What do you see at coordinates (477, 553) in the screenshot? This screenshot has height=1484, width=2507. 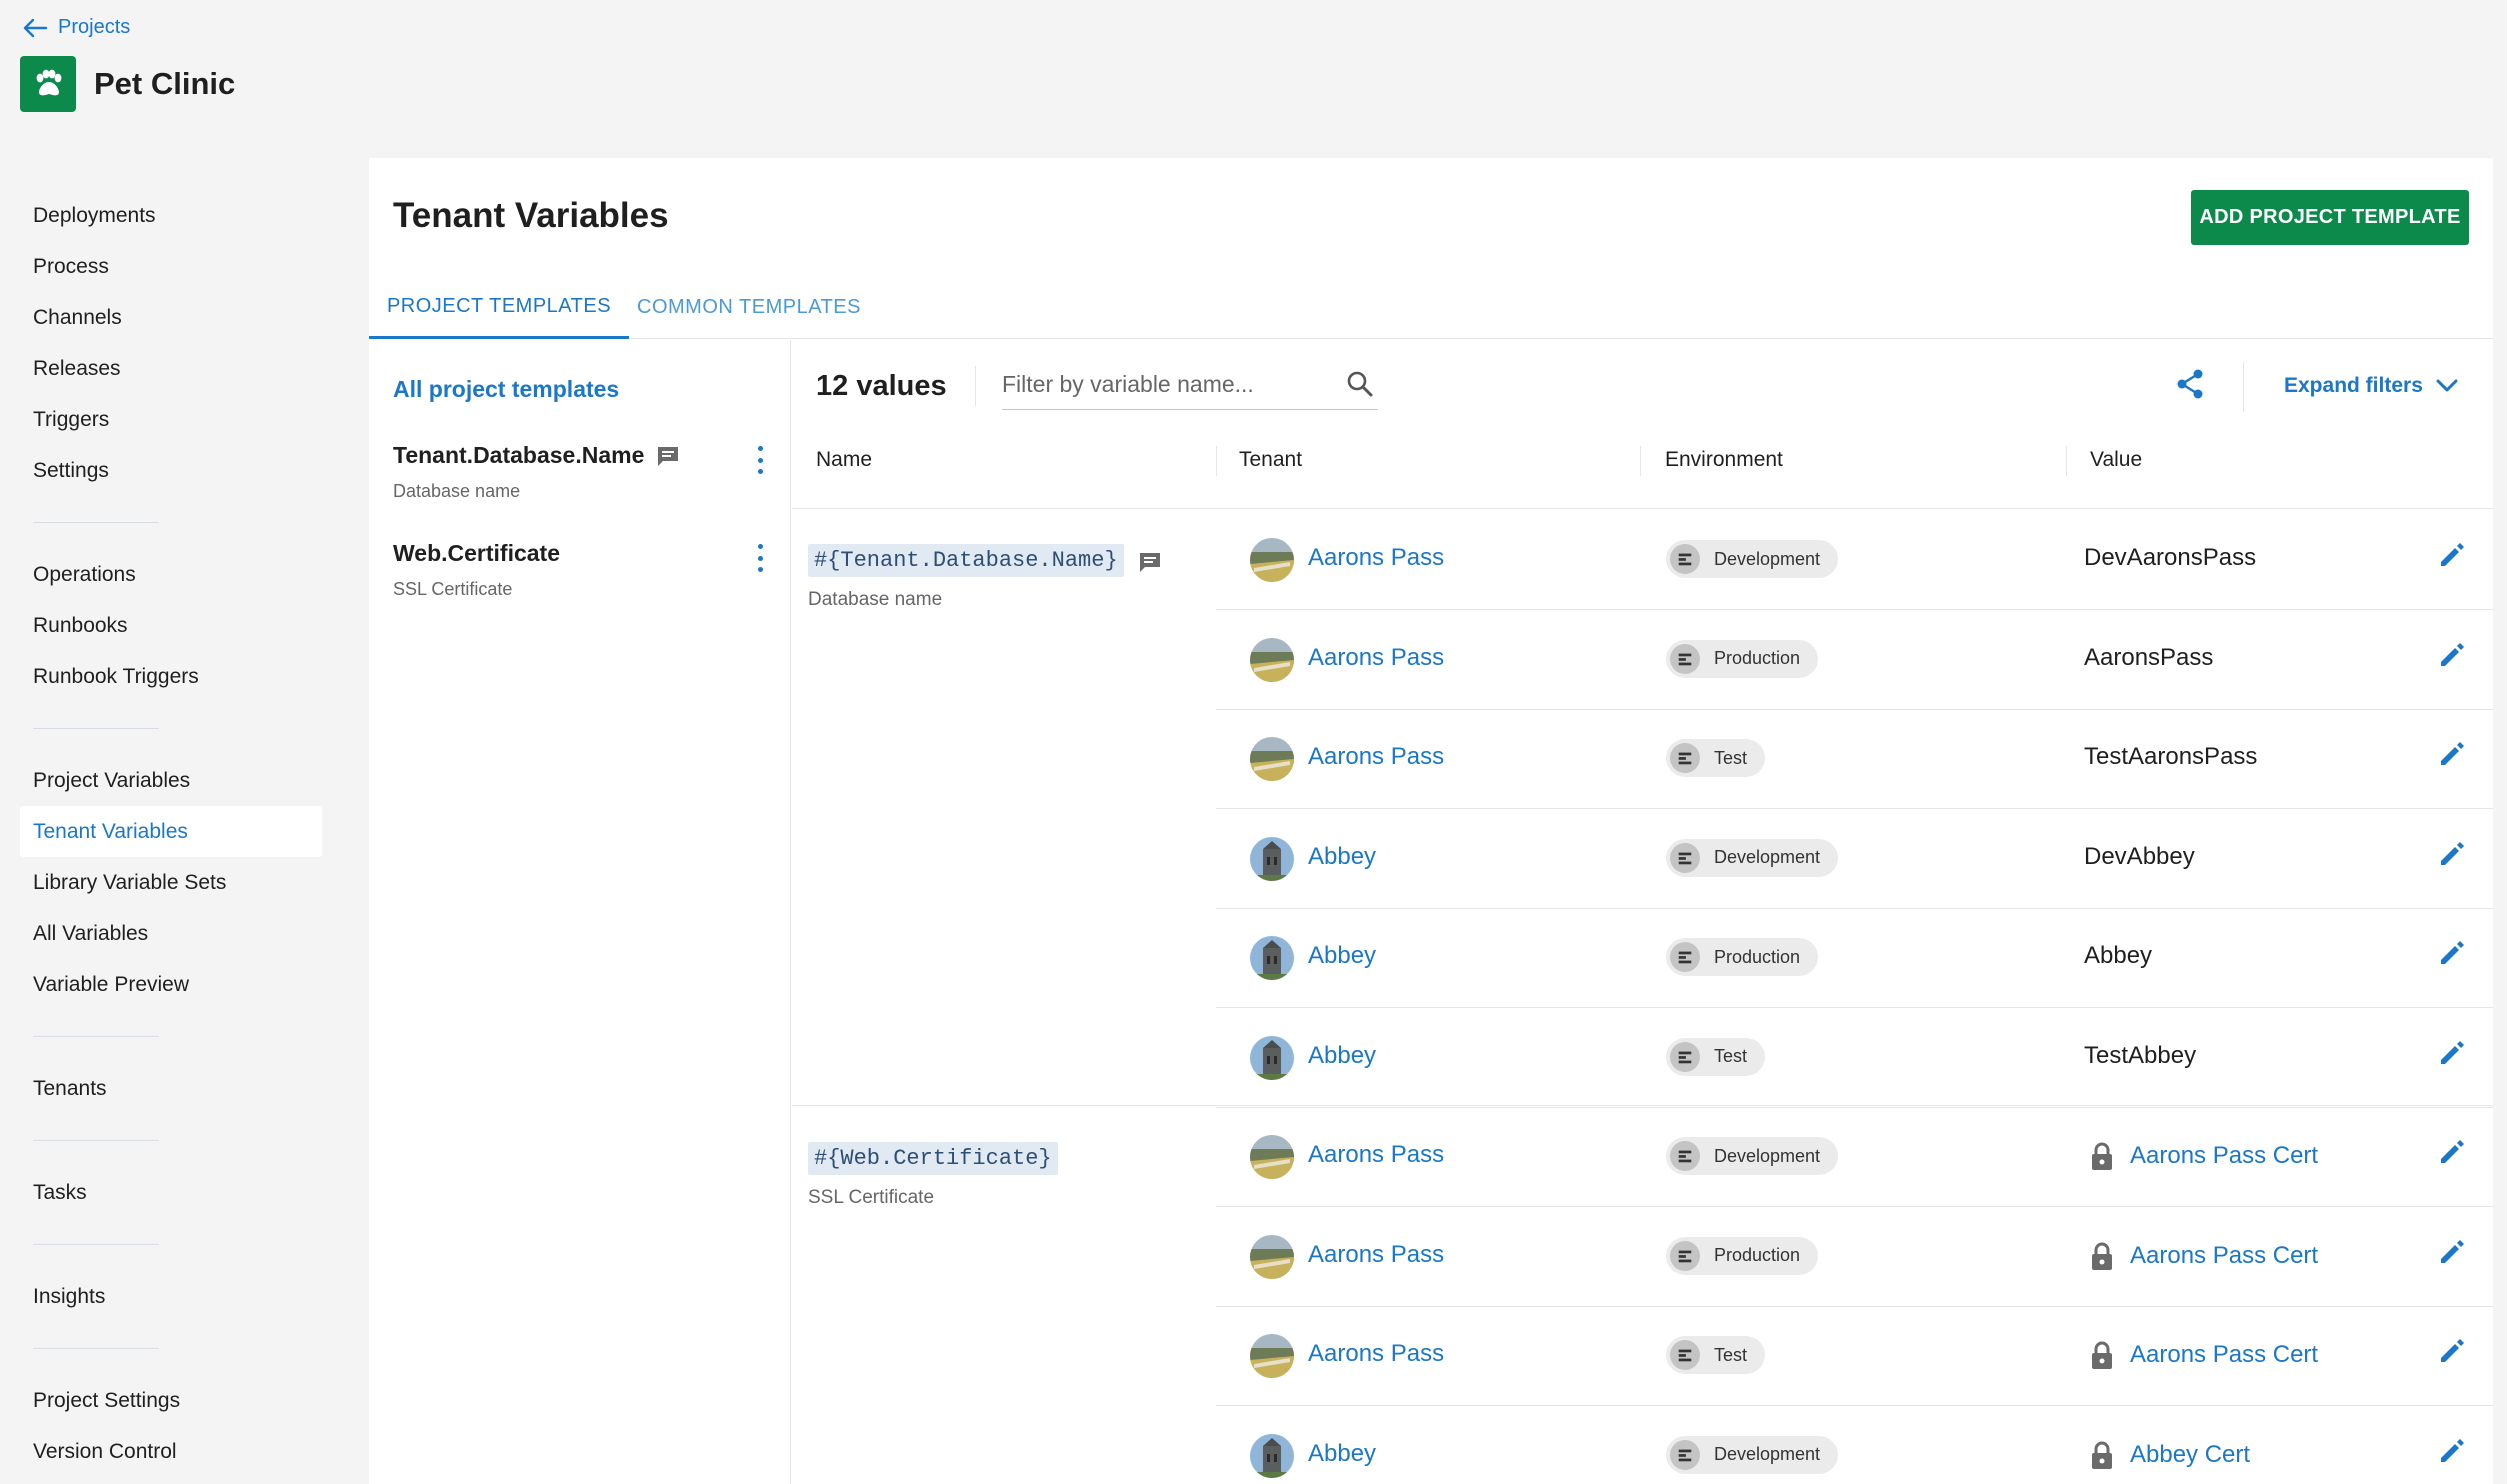 I see `template-name: Web.Certificate` at bounding box center [477, 553].